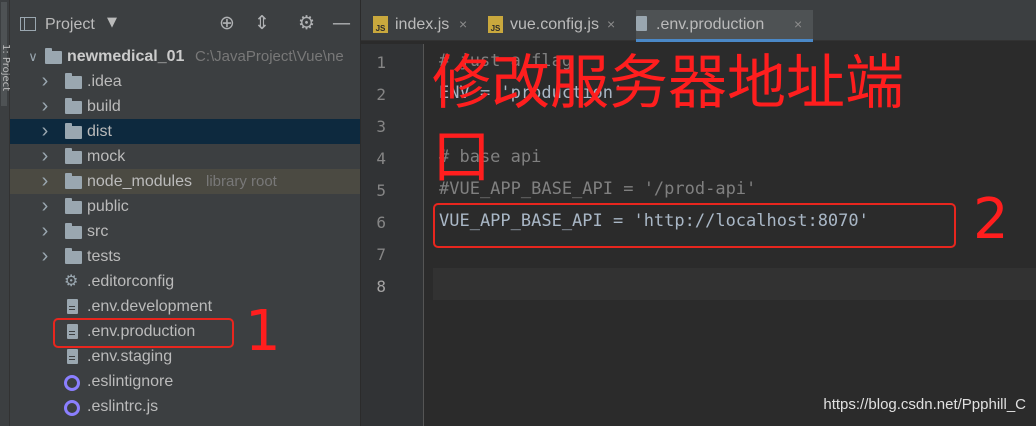 This screenshot has width=1036, height=426. I want to click on tree-item-extra: C:\JavaProject\Vue\ne, so click(269, 56).